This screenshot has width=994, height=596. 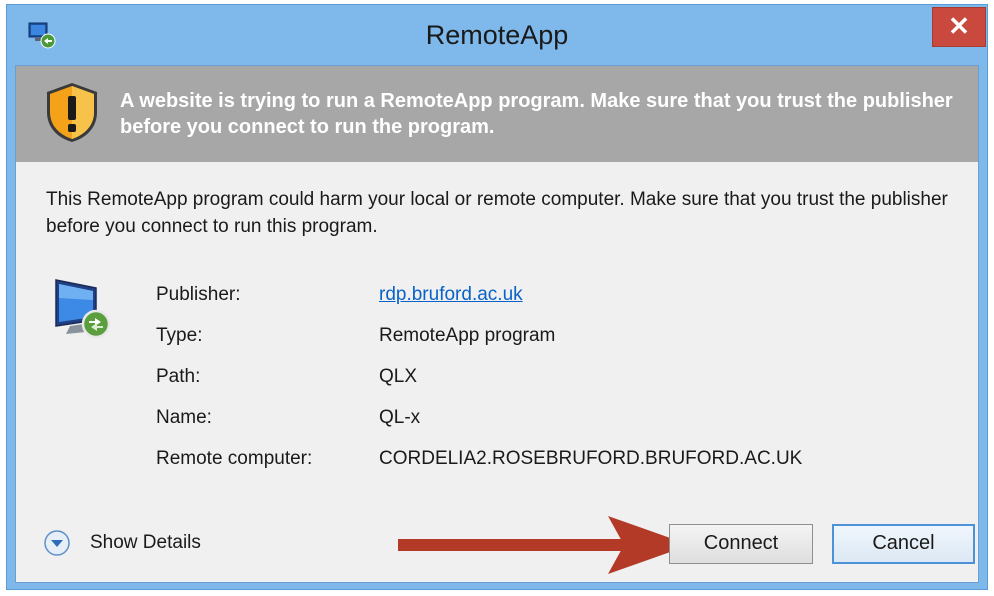 I want to click on type-value: RemoteApp program, so click(x=467, y=335).